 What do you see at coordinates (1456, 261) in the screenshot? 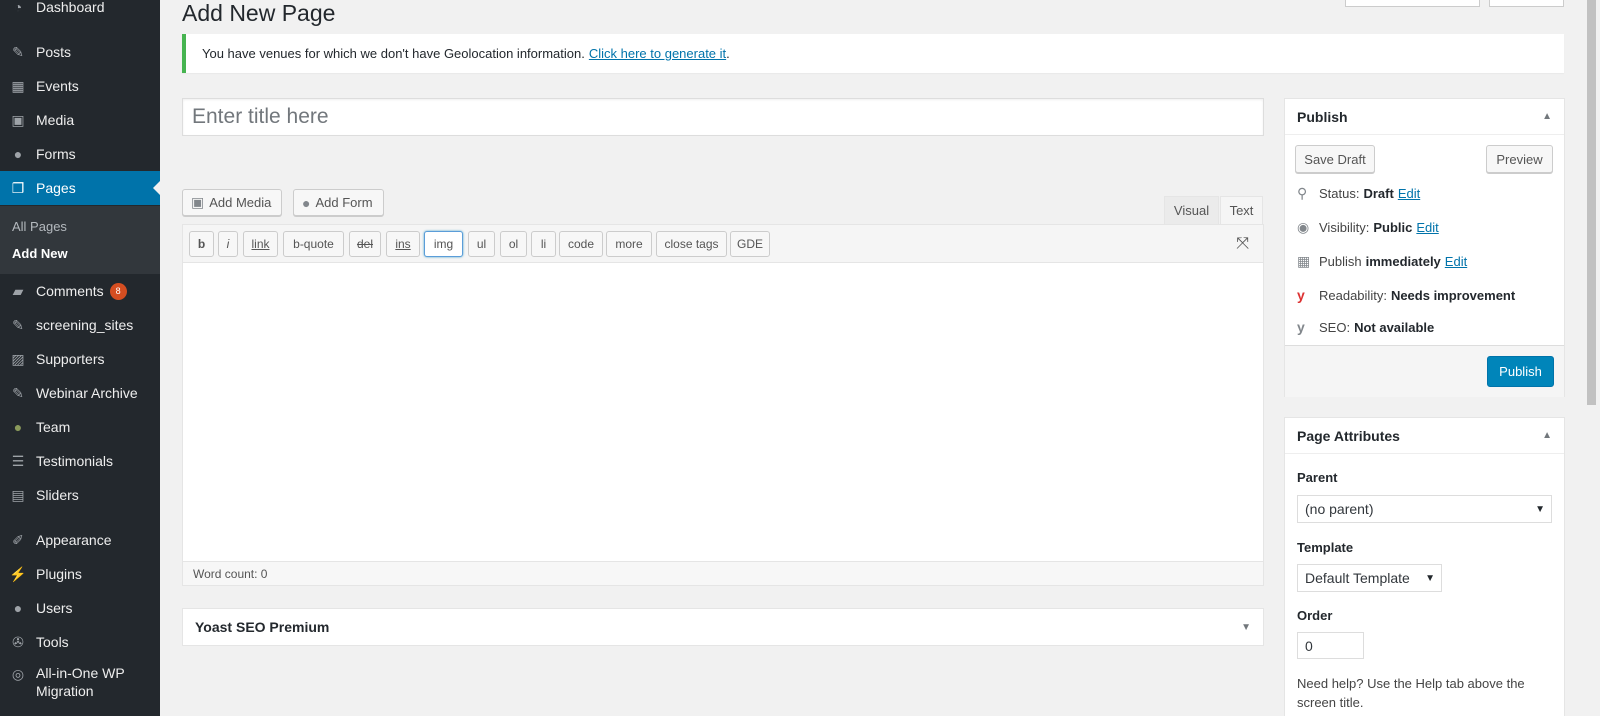
I see `edit-schedule-link: Edit` at bounding box center [1456, 261].